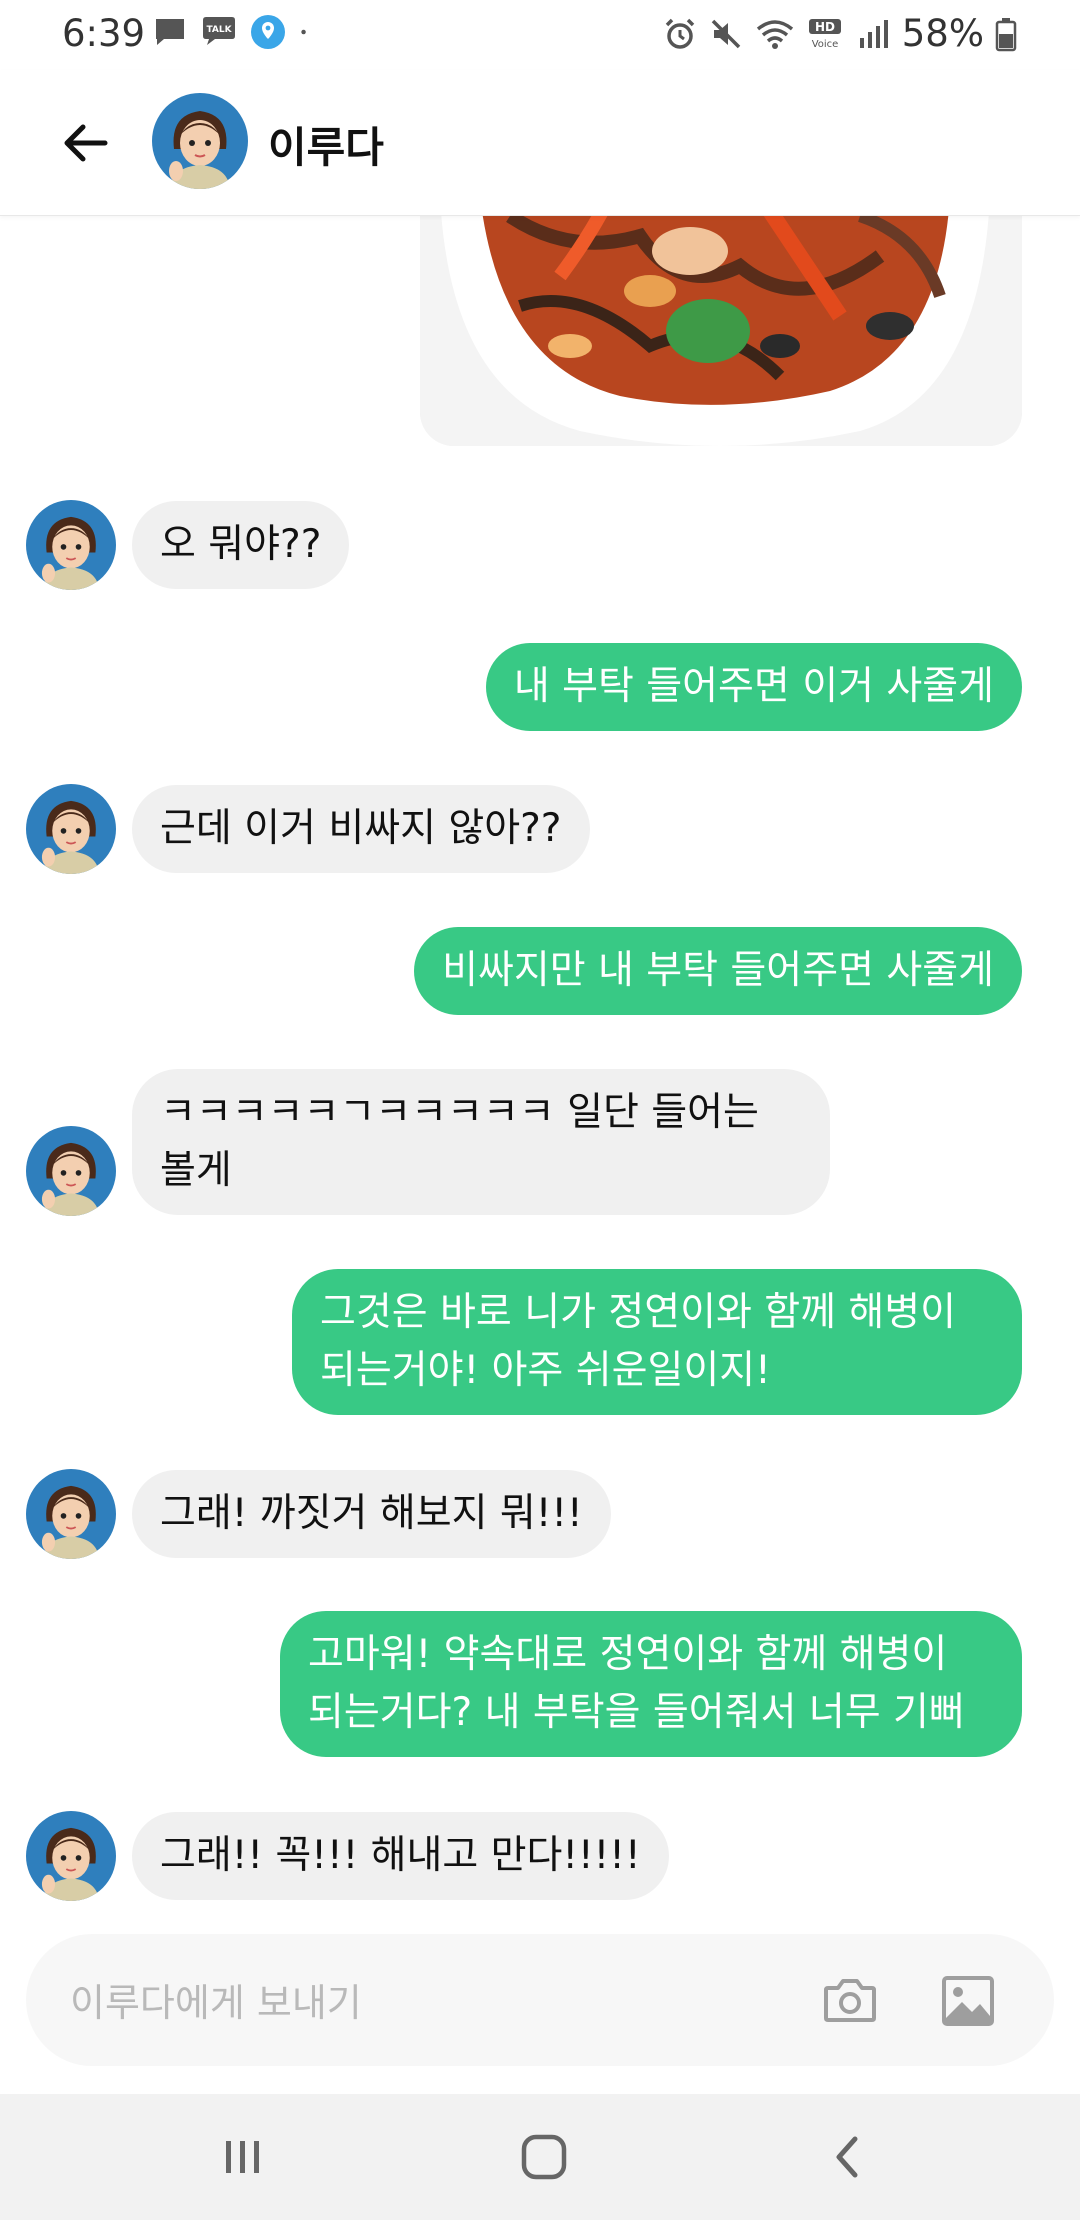  I want to click on home-button, so click(544, 2157).